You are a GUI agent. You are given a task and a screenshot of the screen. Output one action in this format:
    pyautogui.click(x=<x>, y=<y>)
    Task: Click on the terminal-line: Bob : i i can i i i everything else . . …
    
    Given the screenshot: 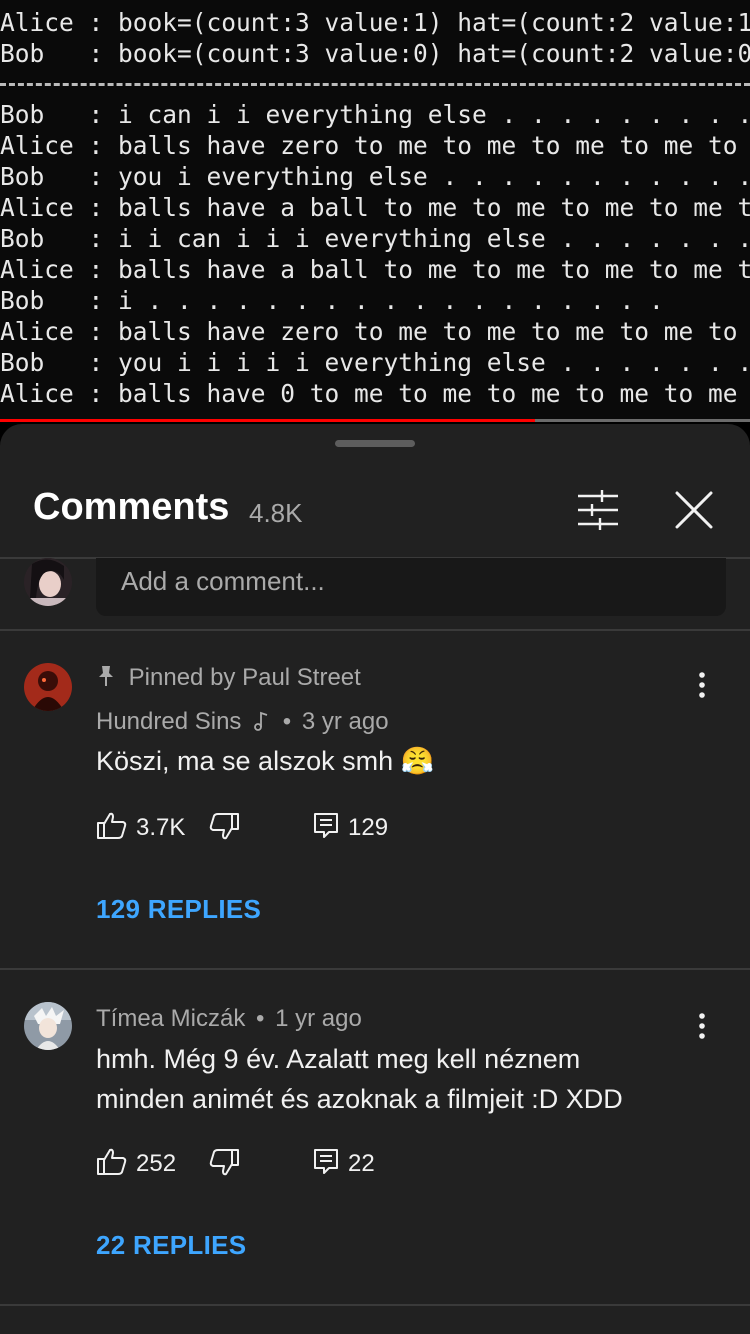 What is the action you would take?
    pyautogui.click(x=375, y=238)
    